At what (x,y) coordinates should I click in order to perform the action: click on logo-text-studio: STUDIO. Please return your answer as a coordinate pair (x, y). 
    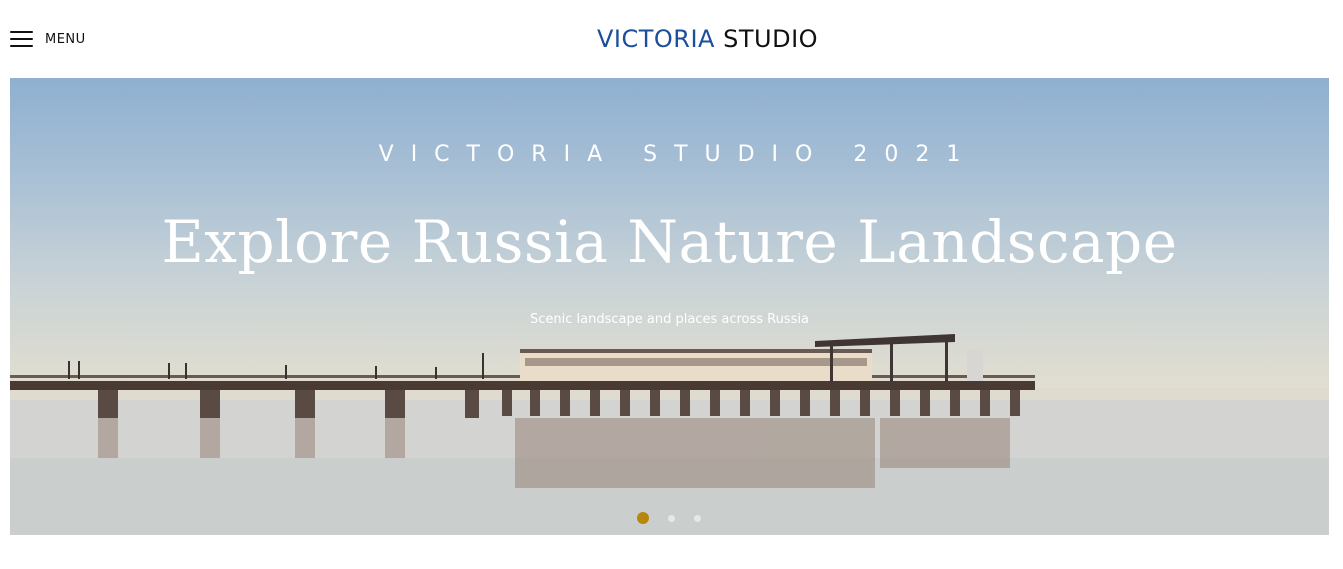
    Looking at the image, I should click on (770, 39).